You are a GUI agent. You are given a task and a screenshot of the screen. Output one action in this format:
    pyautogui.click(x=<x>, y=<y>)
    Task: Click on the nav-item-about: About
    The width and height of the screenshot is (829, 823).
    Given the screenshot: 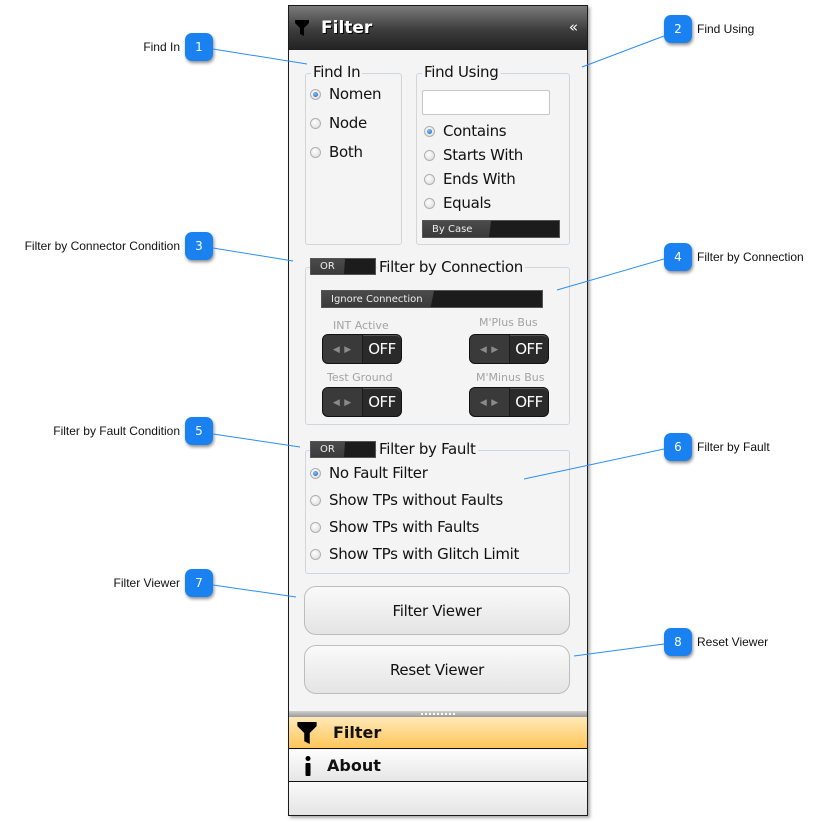 What is the action you would take?
    pyautogui.click(x=438, y=766)
    